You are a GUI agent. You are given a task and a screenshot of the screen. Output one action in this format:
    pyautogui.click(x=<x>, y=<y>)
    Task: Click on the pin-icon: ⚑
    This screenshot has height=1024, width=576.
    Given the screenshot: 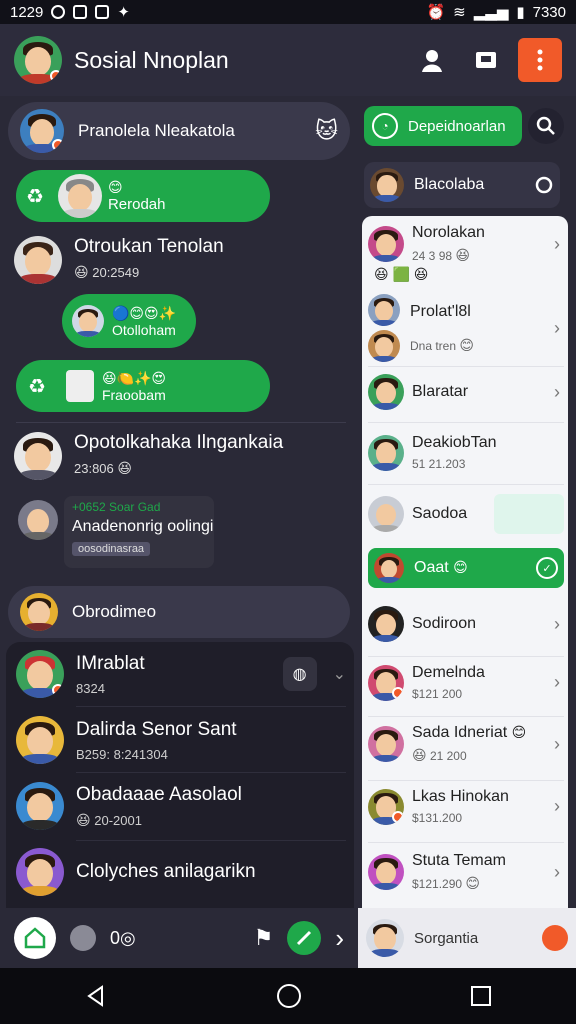 What is the action you would take?
    pyautogui.click(x=264, y=938)
    